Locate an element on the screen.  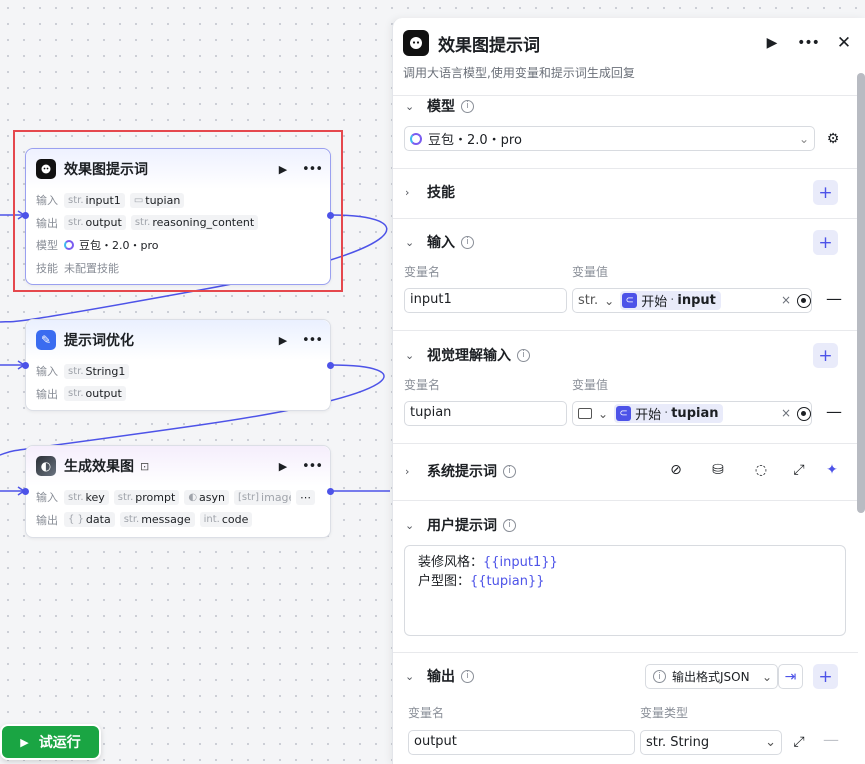
more-tags-icon: ⋯ is located at coordinates (305, 497).